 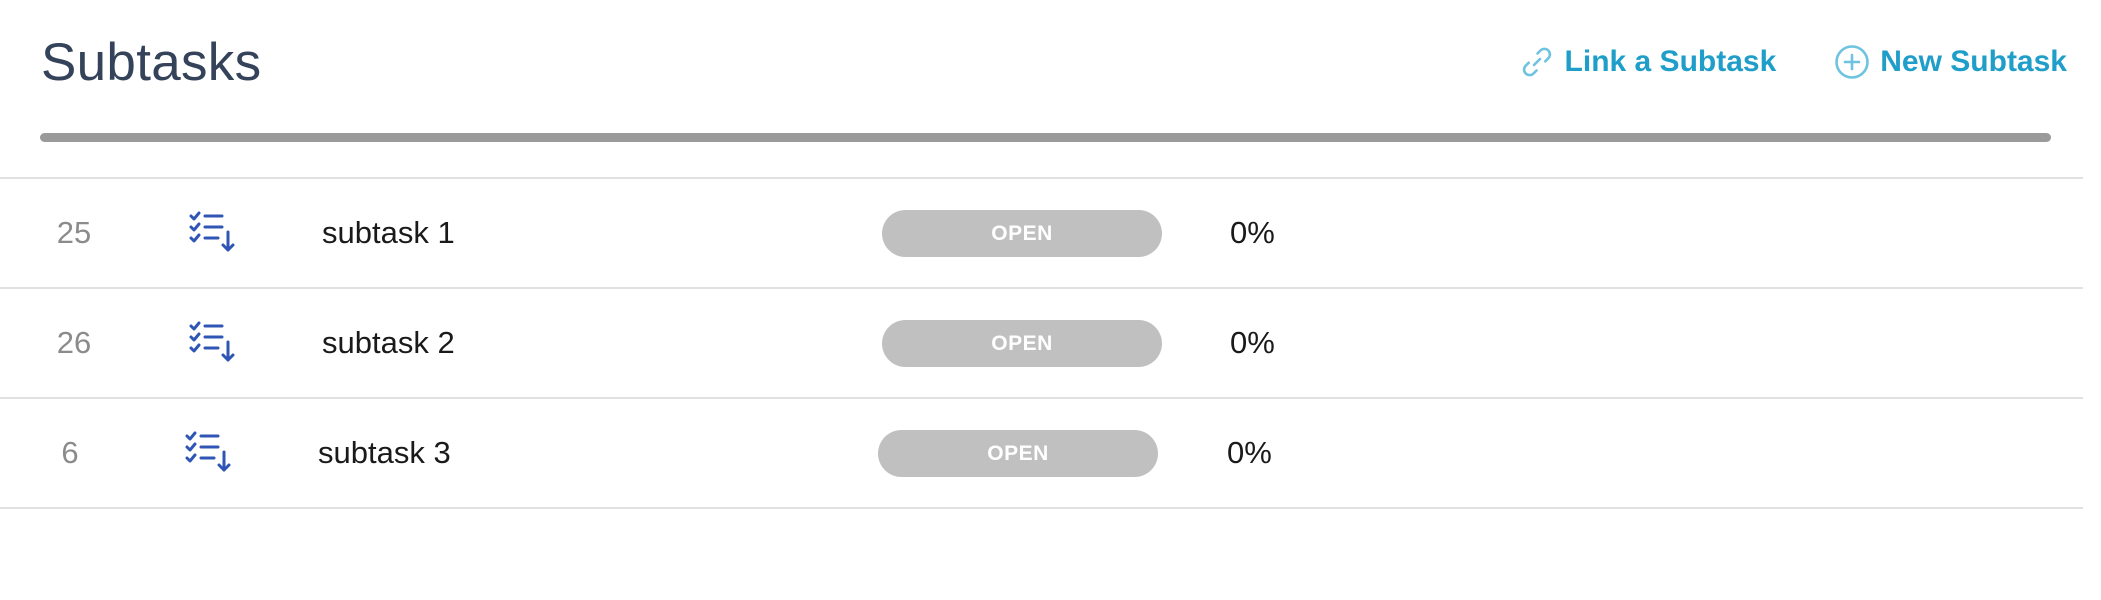 I want to click on new-subtask-button: New Subtask, so click(x=1949, y=62).